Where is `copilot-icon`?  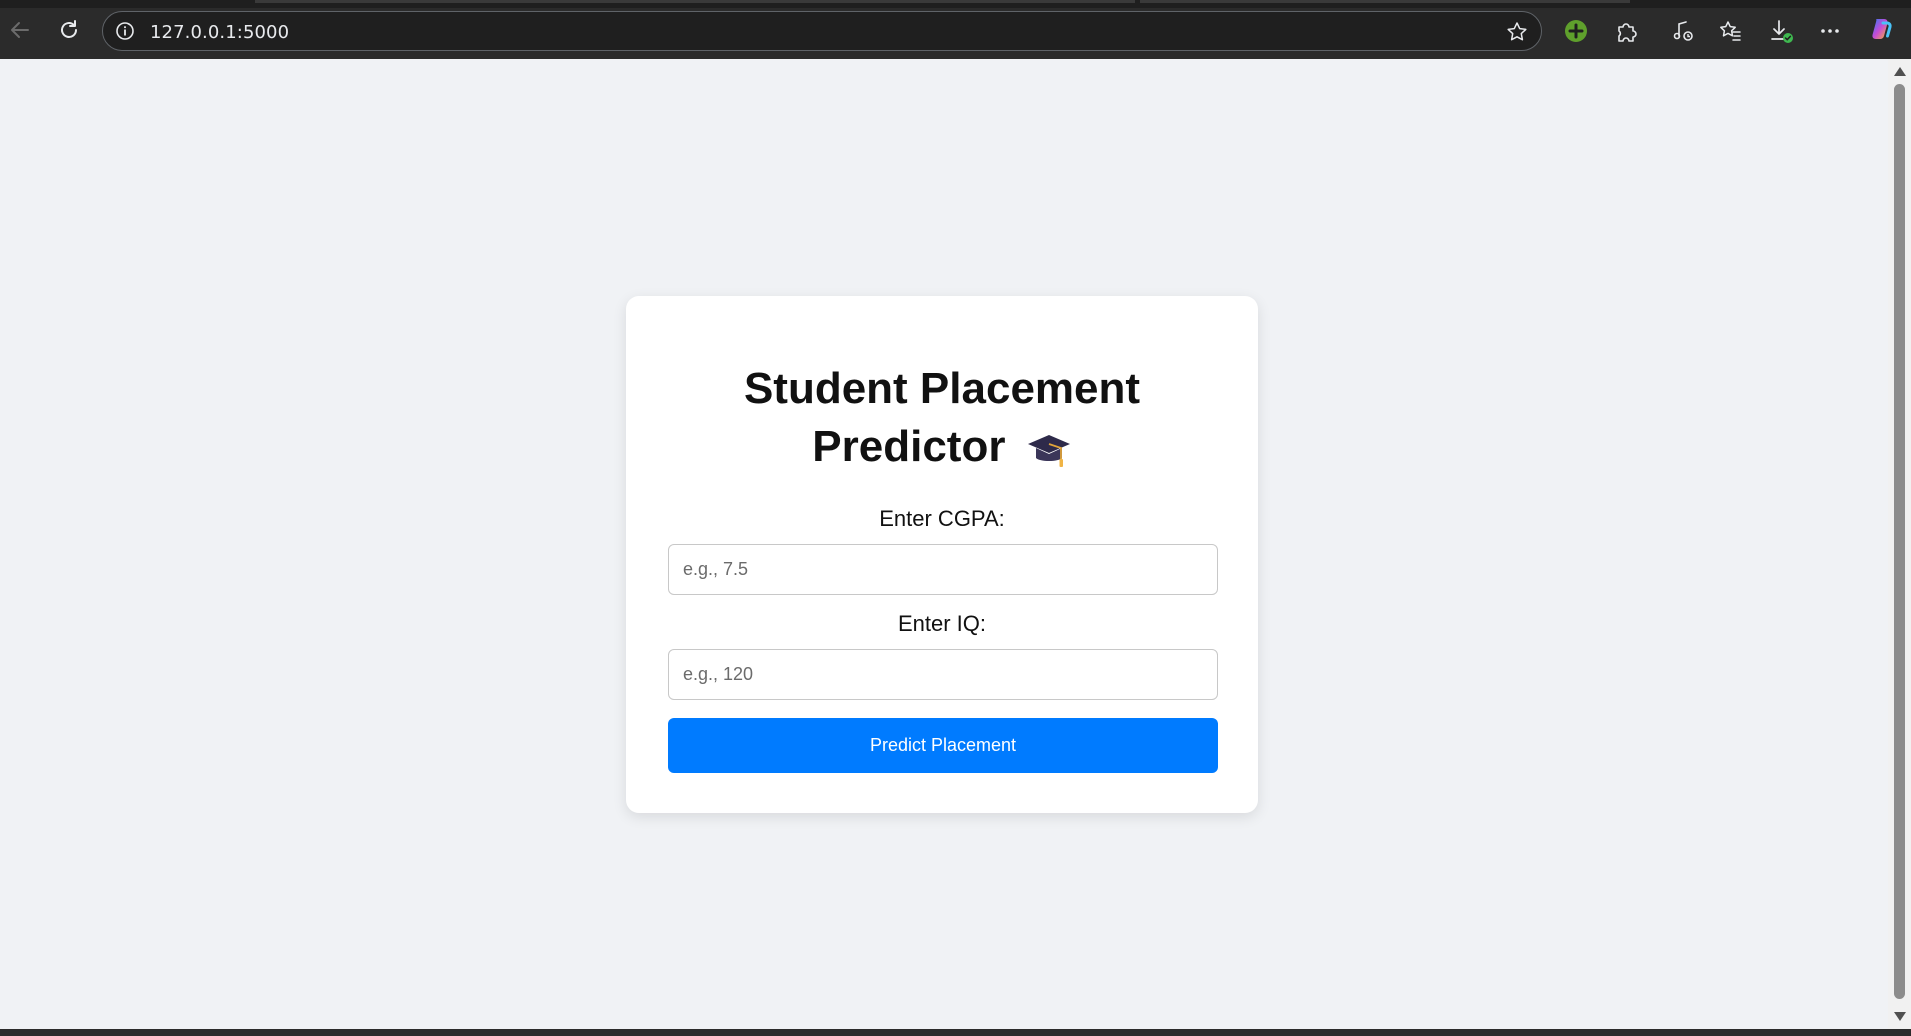
copilot-icon is located at coordinates (1882, 29).